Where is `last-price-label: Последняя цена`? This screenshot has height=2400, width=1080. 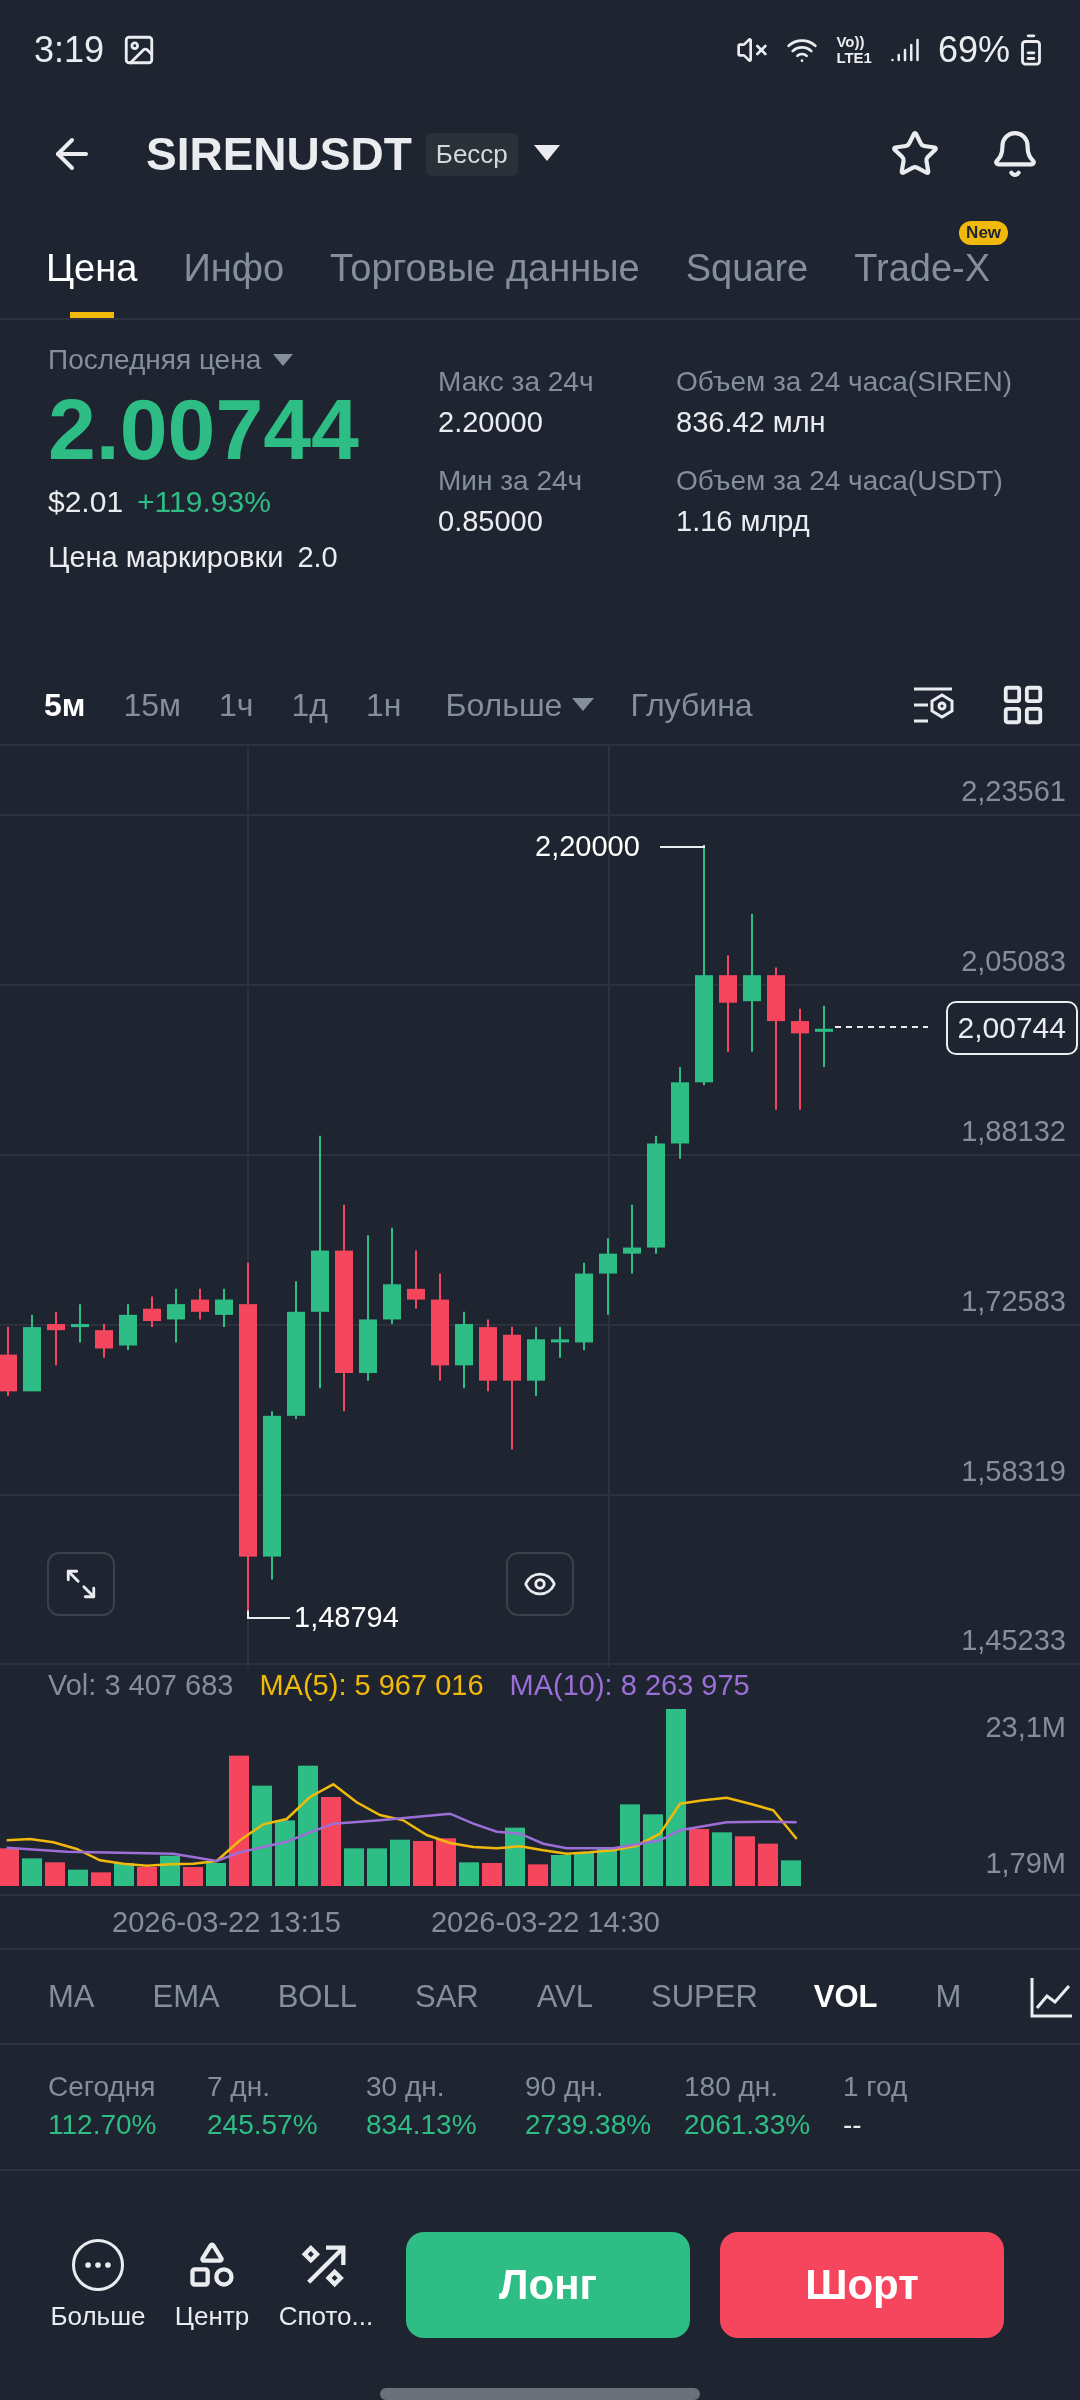 last-price-label: Последняя цена is located at coordinates (155, 360).